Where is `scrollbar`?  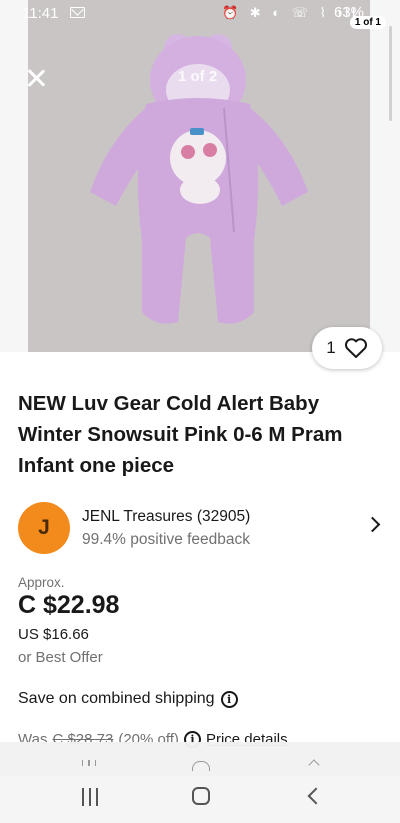 scrollbar is located at coordinates (390, 73).